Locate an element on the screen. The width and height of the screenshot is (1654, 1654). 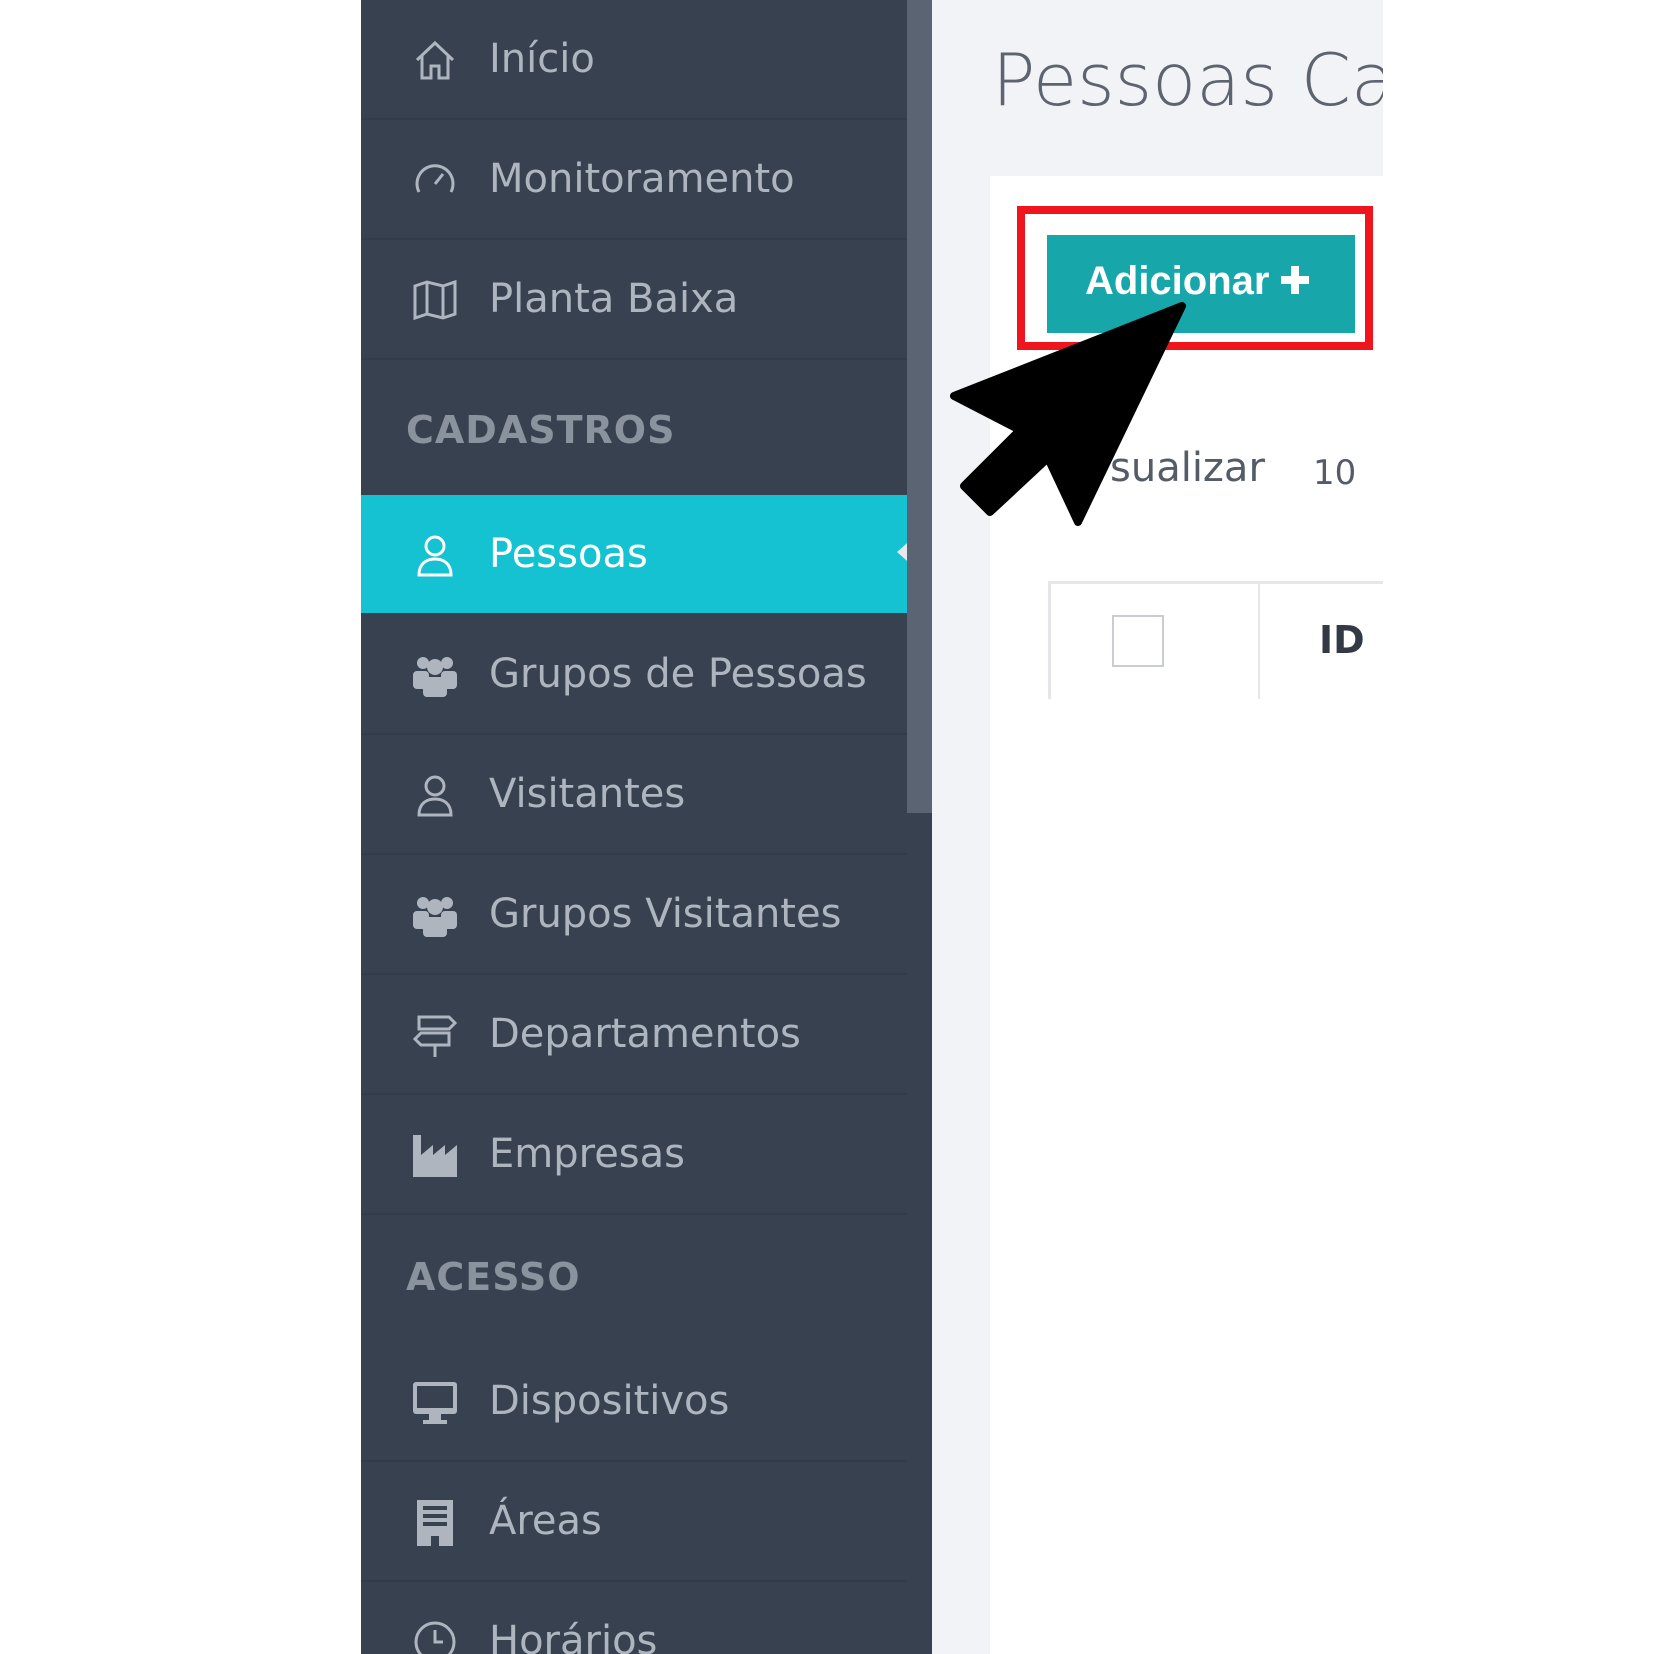
sidebar-item-pessoas: Pessoas is located at coordinates (647, 554).